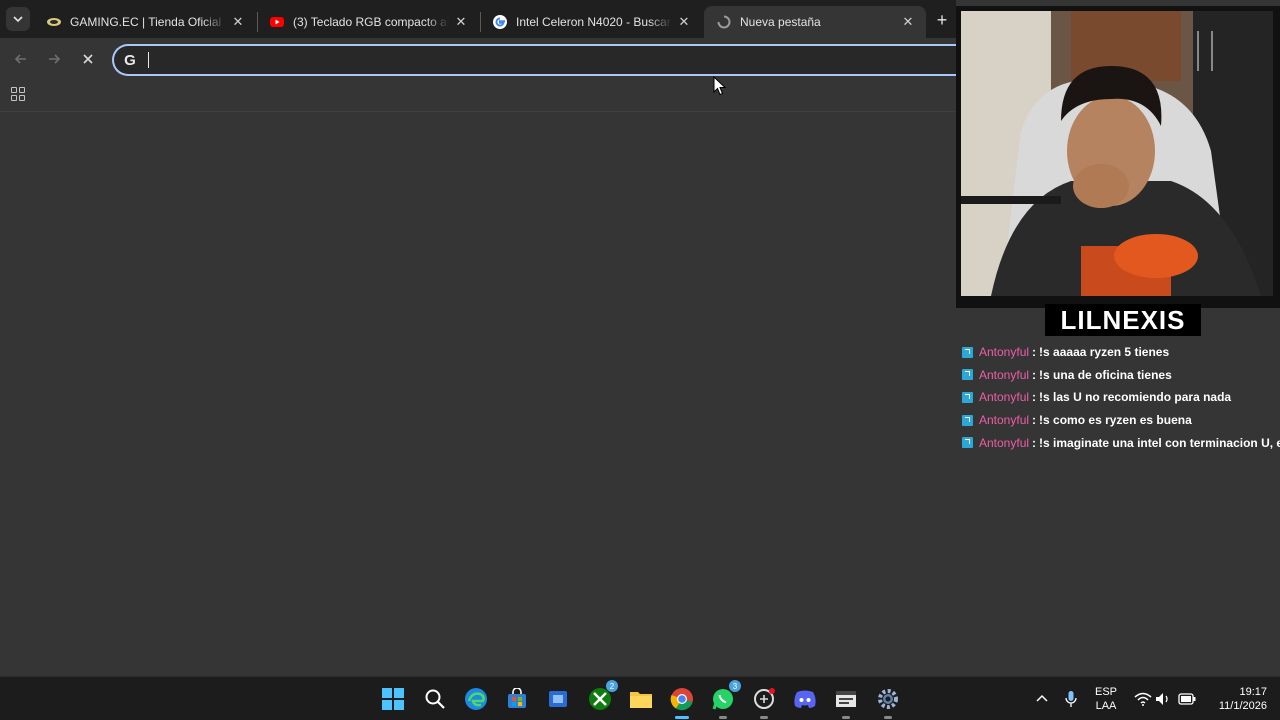 This screenshot has height=720, width=1280. Describe the element at coordinates (725, 699) in the screenshot. I see `taskbar-whatsapp: 3` at that location.